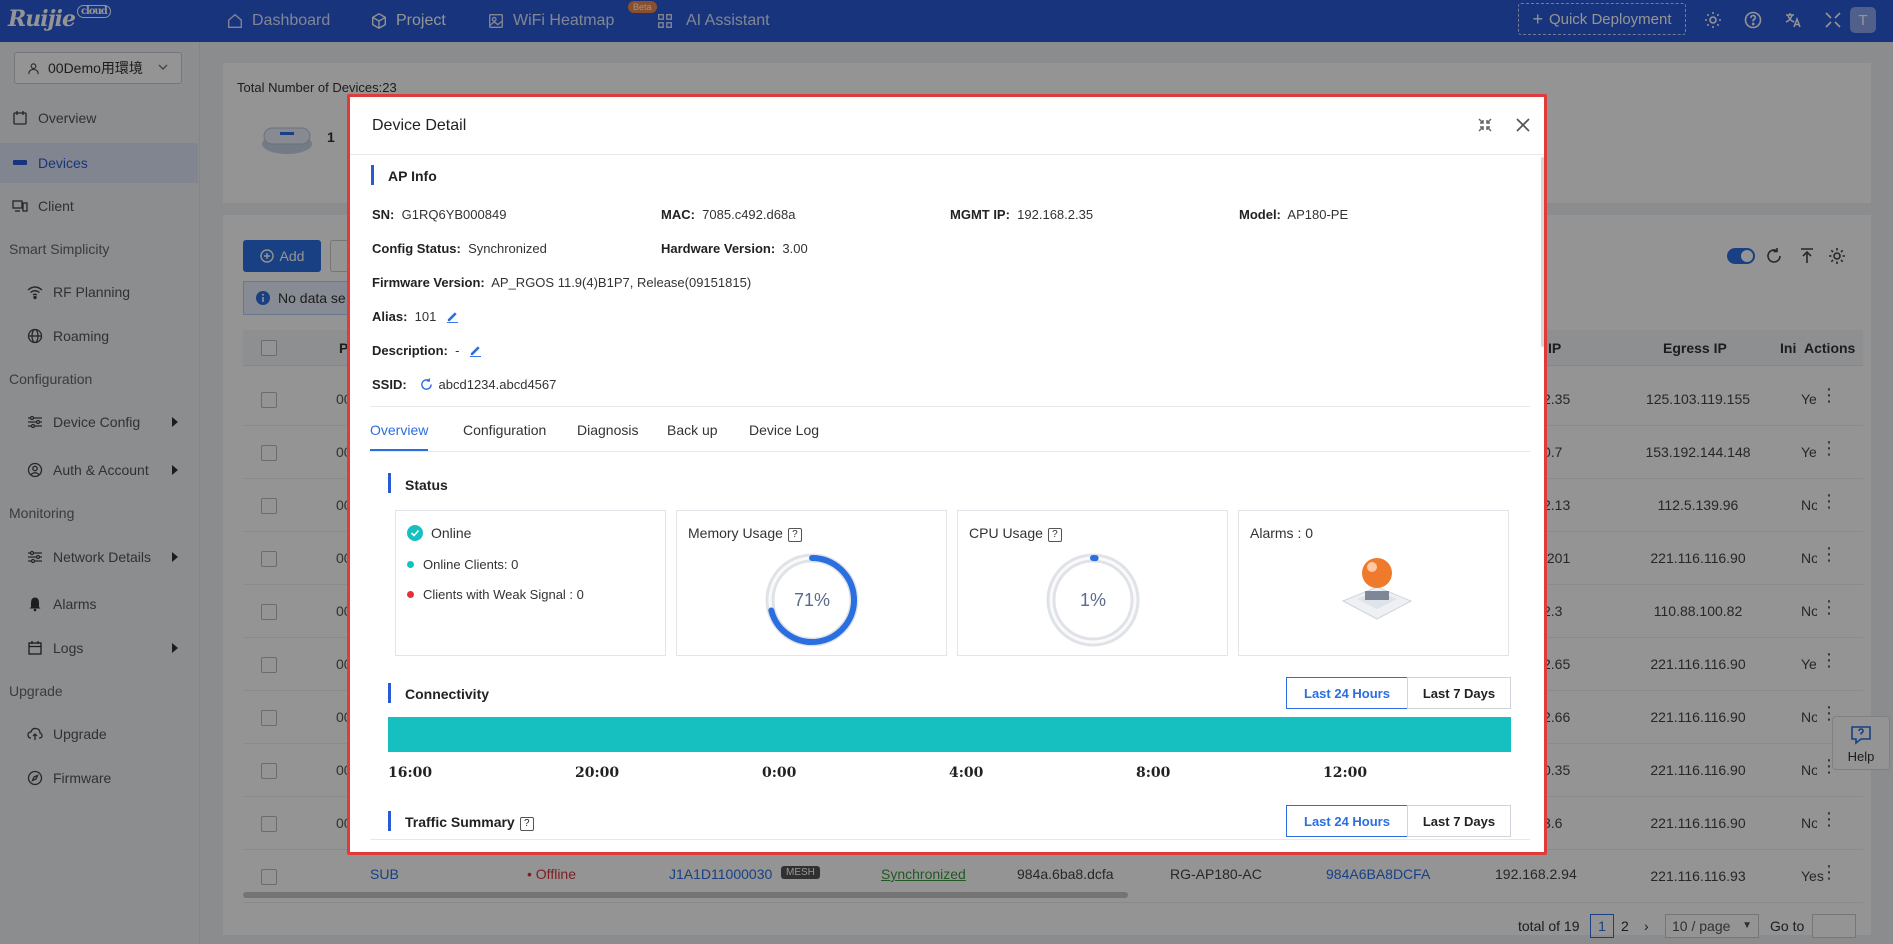 The height and width of the screenshot is (944, 1893). I want to click on check-circle-icon, so click(415, 533).